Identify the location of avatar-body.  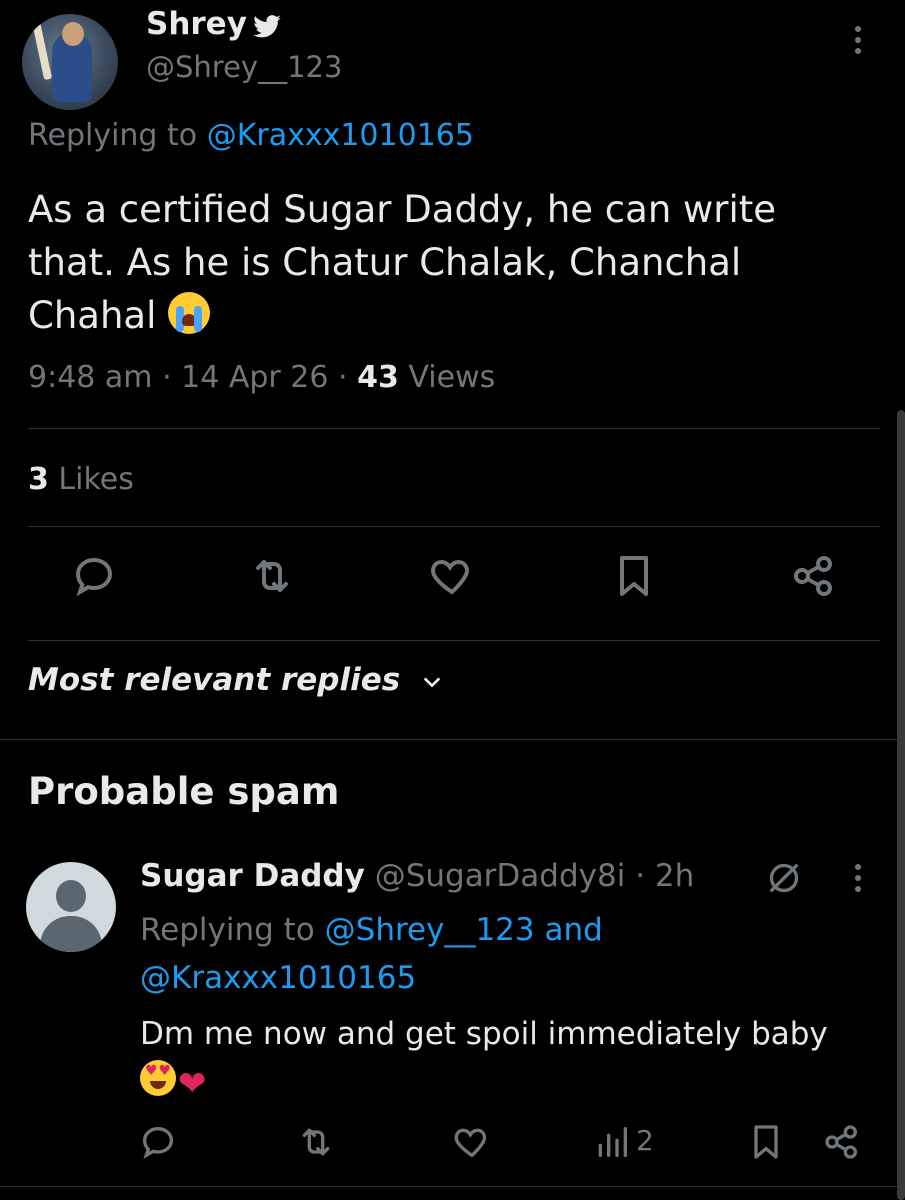
(71, 934).